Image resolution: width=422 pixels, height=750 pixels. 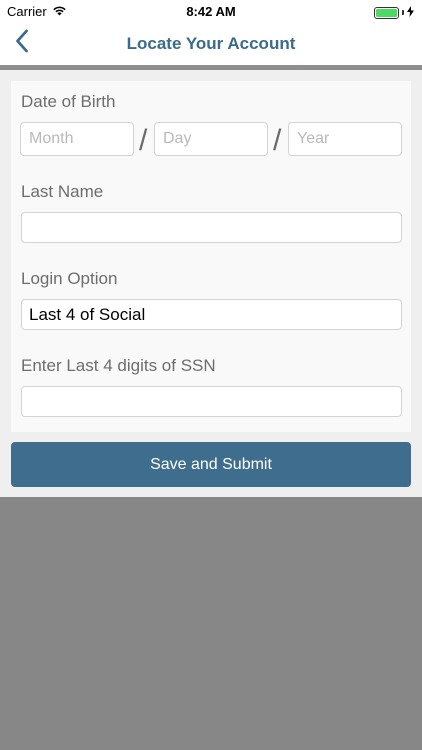 I want to click on battery-icon, so click(x=386, y=12).